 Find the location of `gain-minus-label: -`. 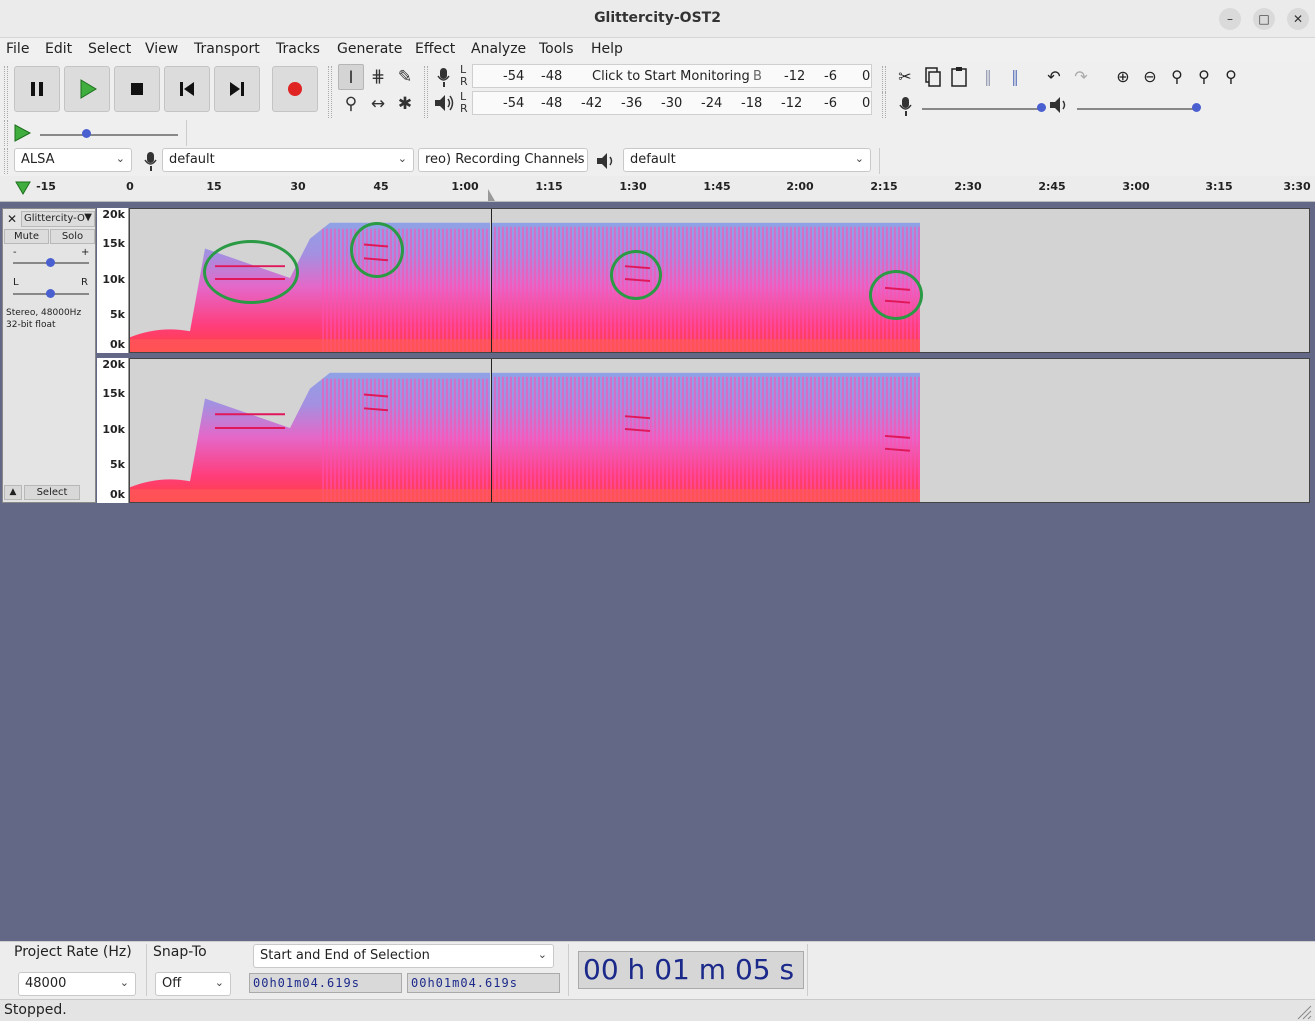

gain-minus-label: - is located at coordinates (15, 252).